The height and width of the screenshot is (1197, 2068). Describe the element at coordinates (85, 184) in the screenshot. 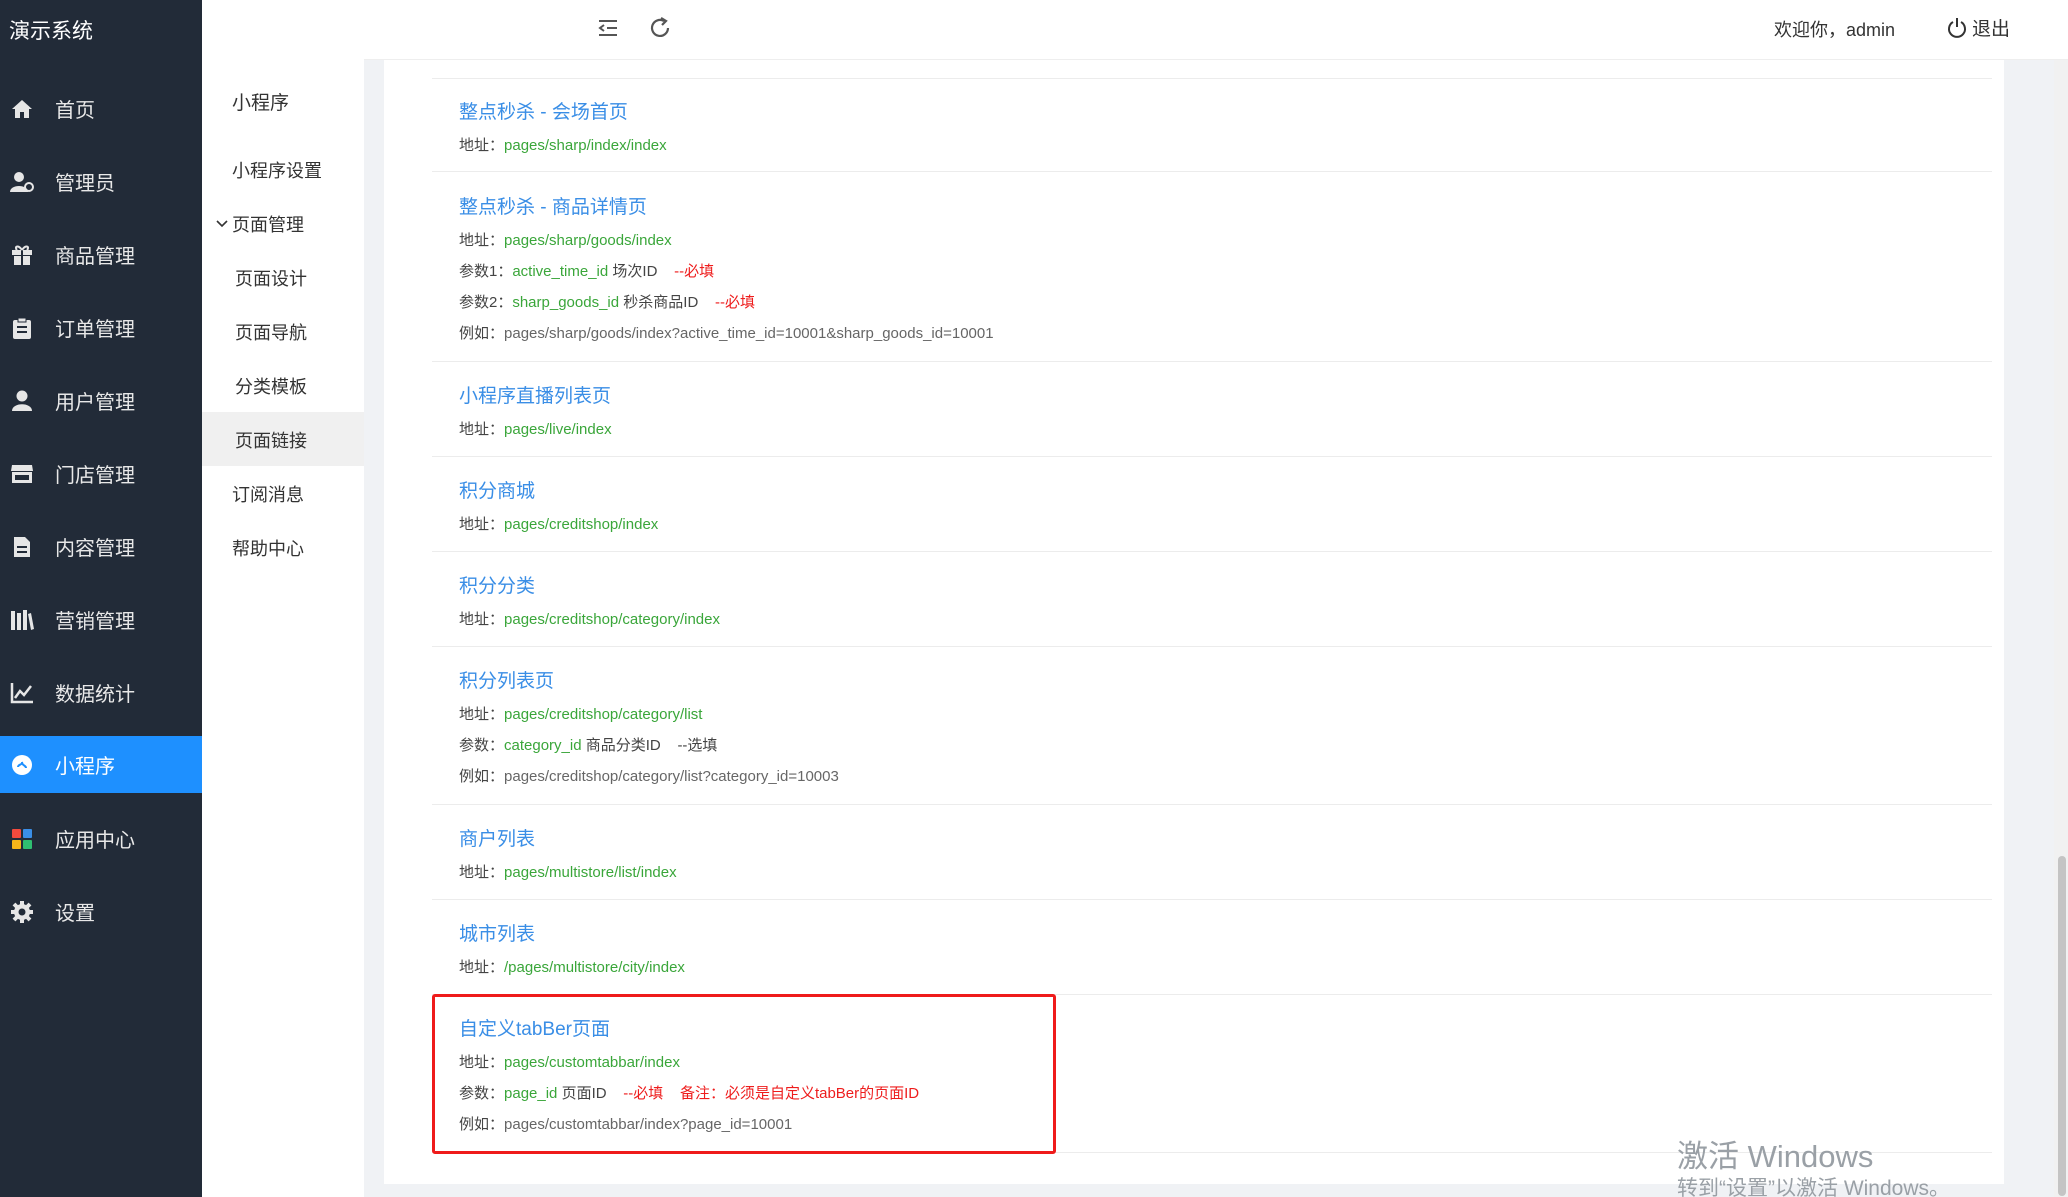

I see `sidebar-item-label: 管理员` at that location.